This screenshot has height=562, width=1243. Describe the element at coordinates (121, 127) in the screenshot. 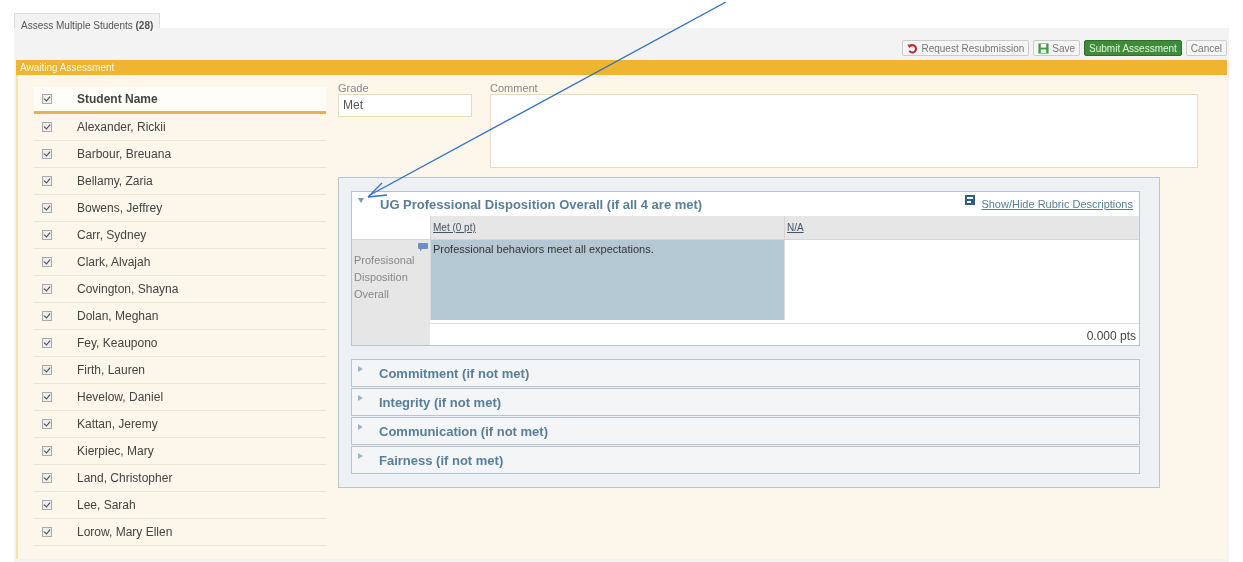

I see `student-name: Alexander, Rickii` at that location.